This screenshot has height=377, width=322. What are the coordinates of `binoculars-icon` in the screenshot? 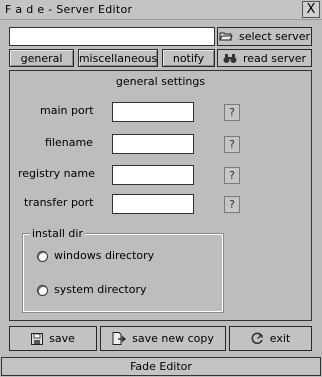 It's located at (230, 58).